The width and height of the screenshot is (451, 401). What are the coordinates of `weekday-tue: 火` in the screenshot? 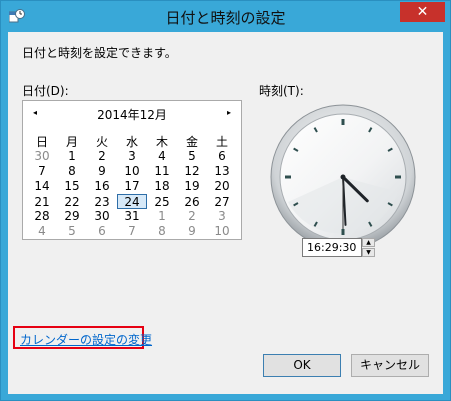 It's located at (101, 142).